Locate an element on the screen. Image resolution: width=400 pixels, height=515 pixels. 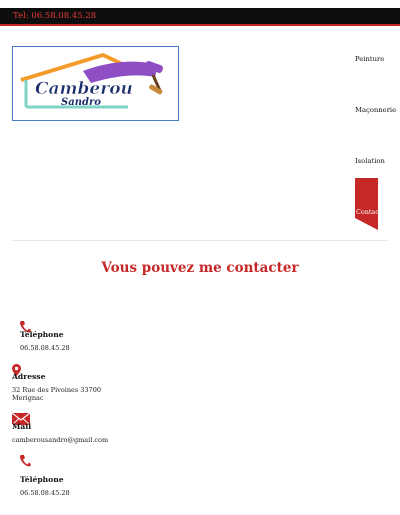
phone-value: 06.58.08.45.28 is located at coordinates (45, 348).